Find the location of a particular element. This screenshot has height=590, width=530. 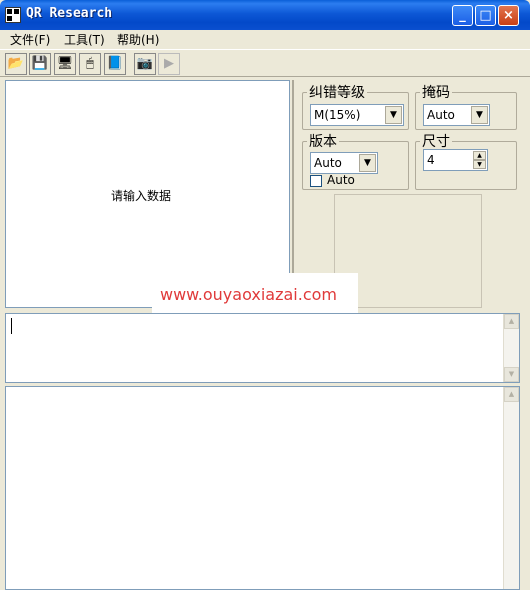

menu-bar: 文件(F) 工具(T) 帮助(H) is located at coordinates (265, 39).